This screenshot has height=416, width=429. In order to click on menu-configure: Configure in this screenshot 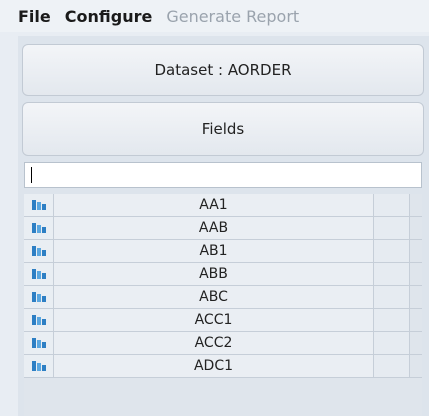, I will do `click(109, 16)`.